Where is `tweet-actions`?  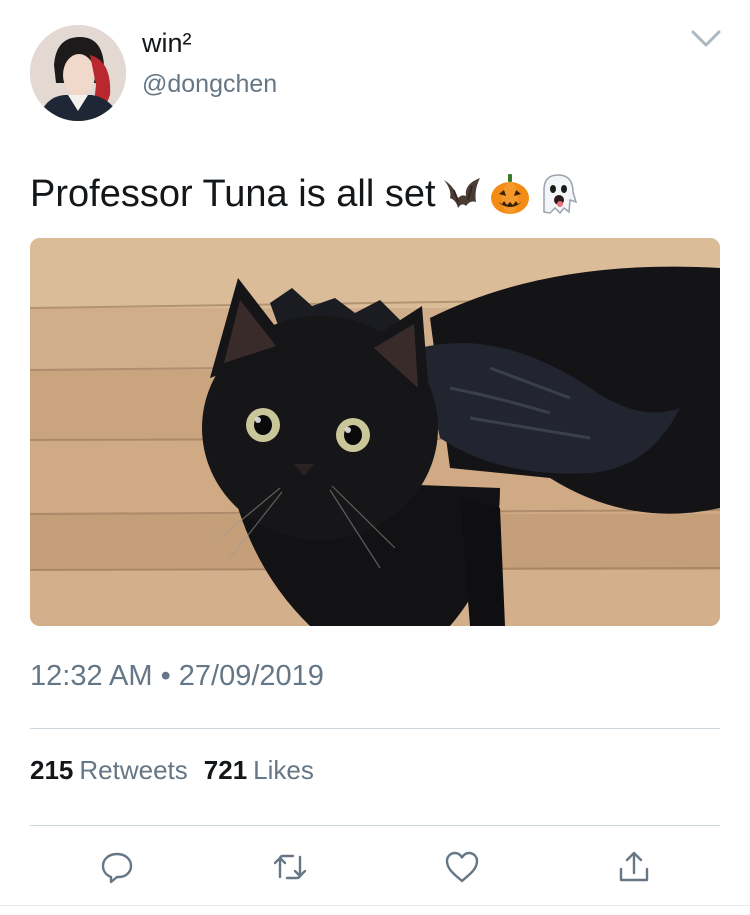
tweet-actions is located at coordinates (375, 867).